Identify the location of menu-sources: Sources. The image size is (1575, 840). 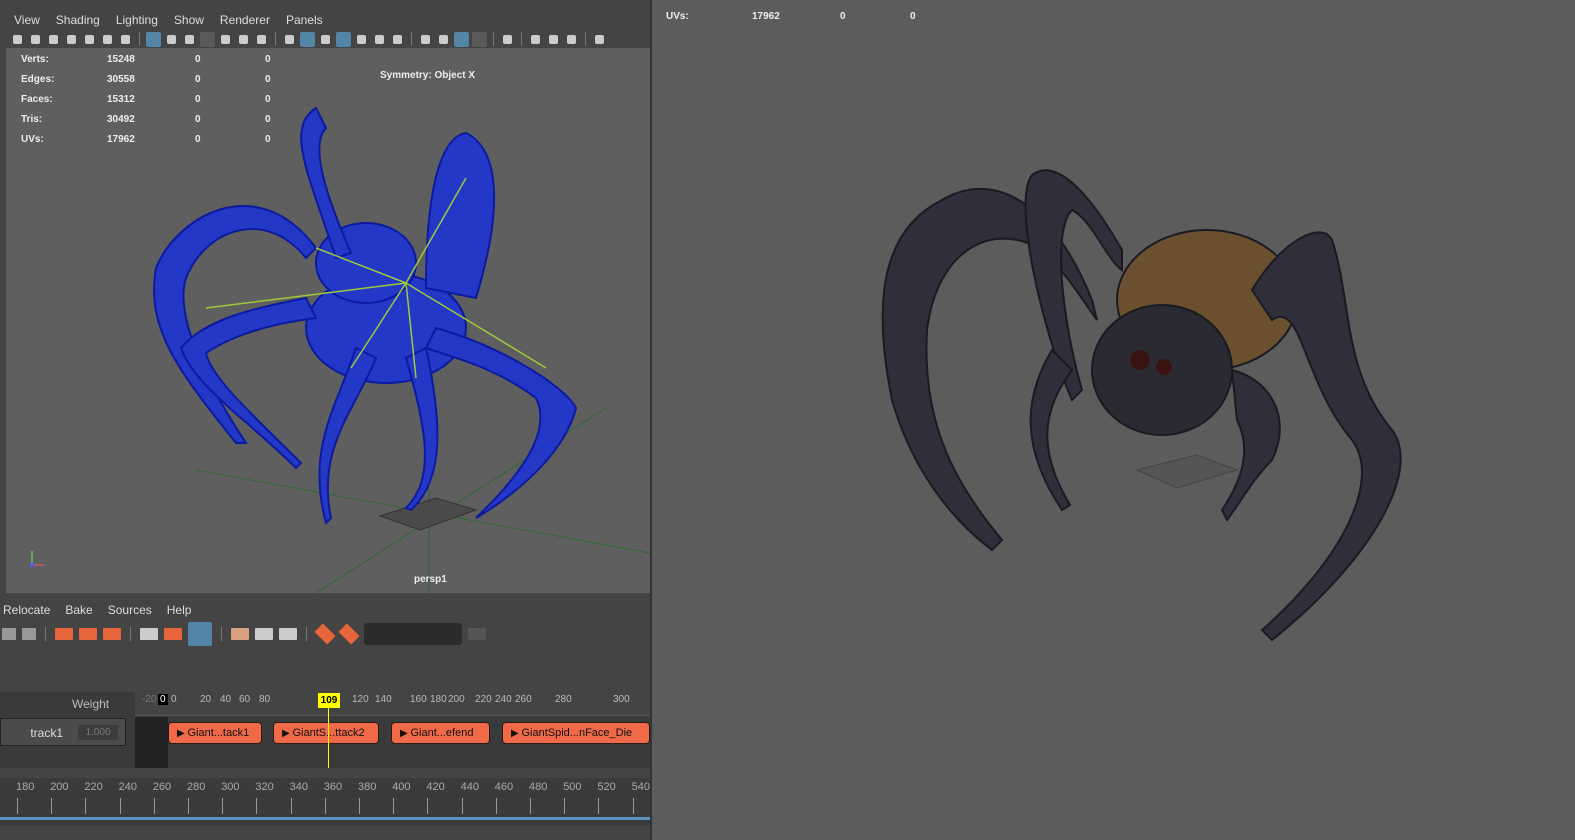
(131, 610).